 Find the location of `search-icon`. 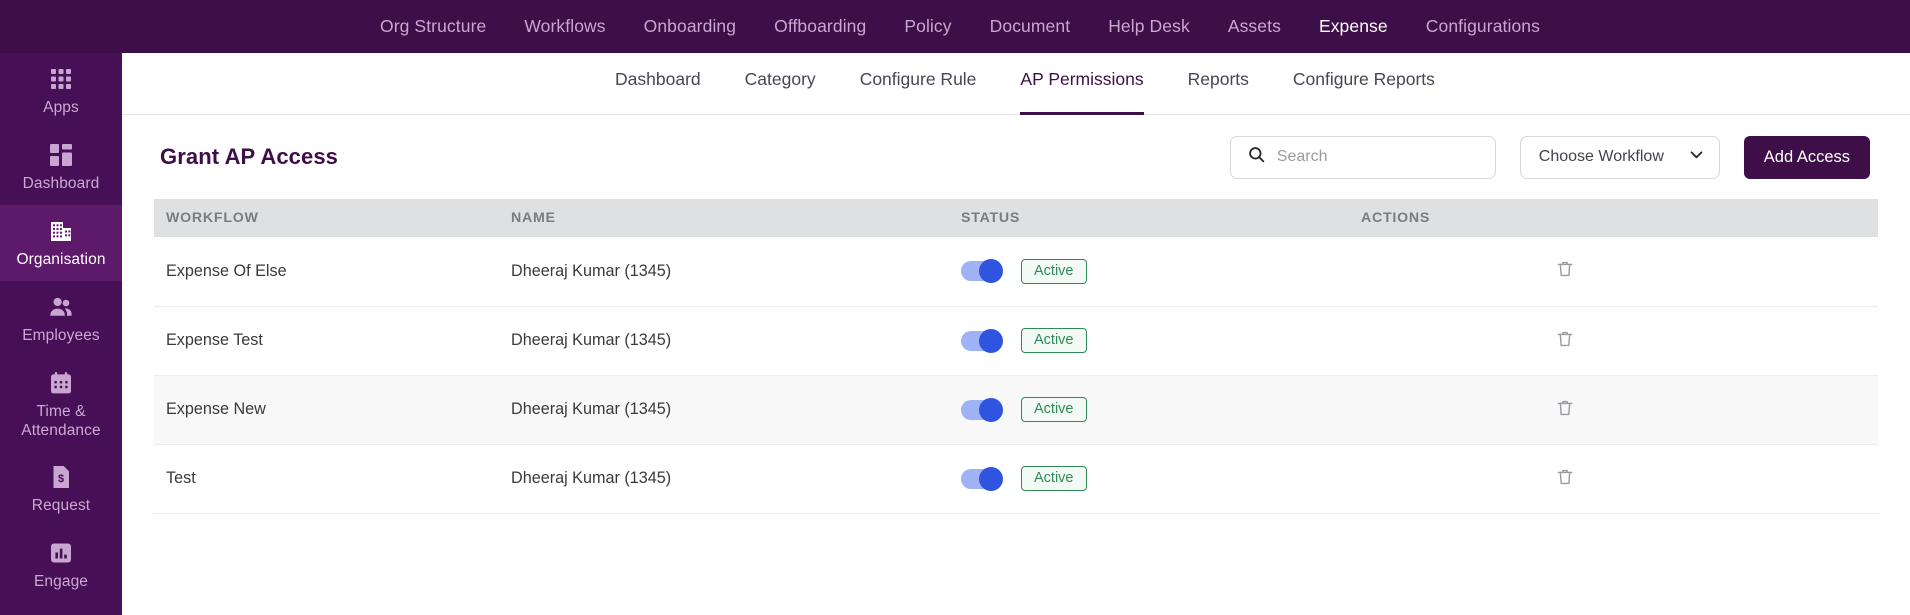

search-icon is located at coordinates (1256, 157).